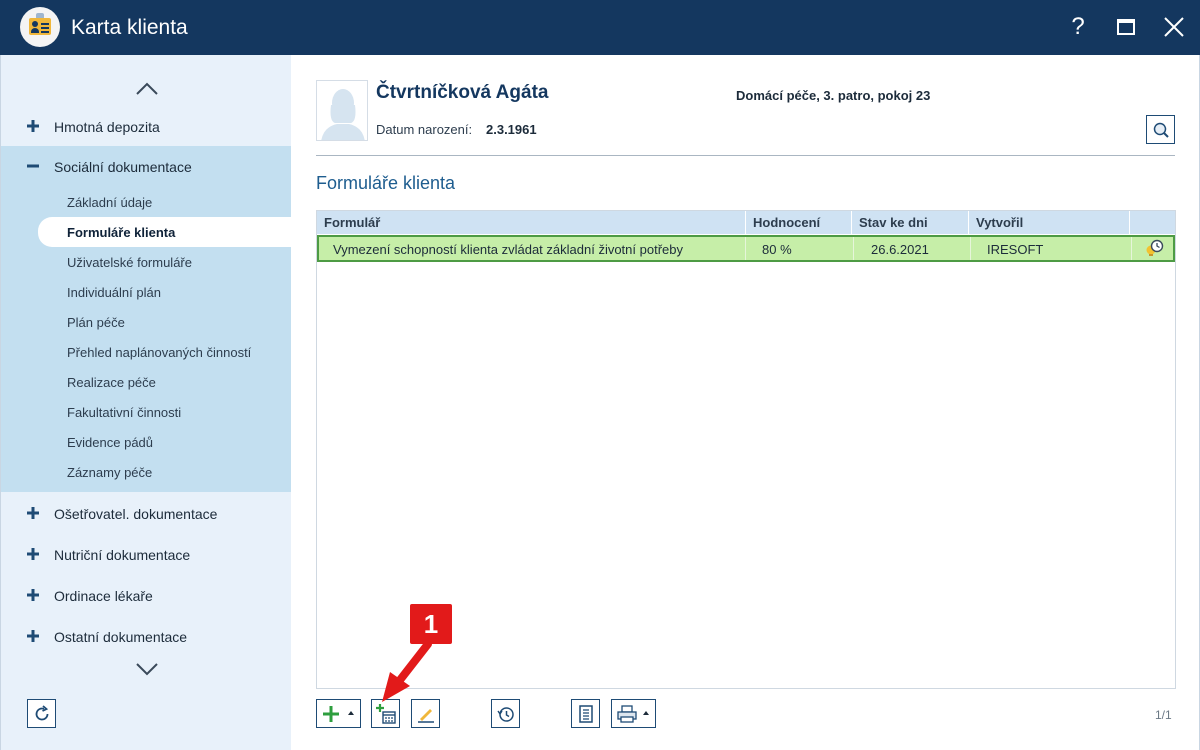 The height and width of the screenshot is (750, 1200). Describe the element at coordinates (33, 166) in the screenshot. I see `minus-icon` at that location.